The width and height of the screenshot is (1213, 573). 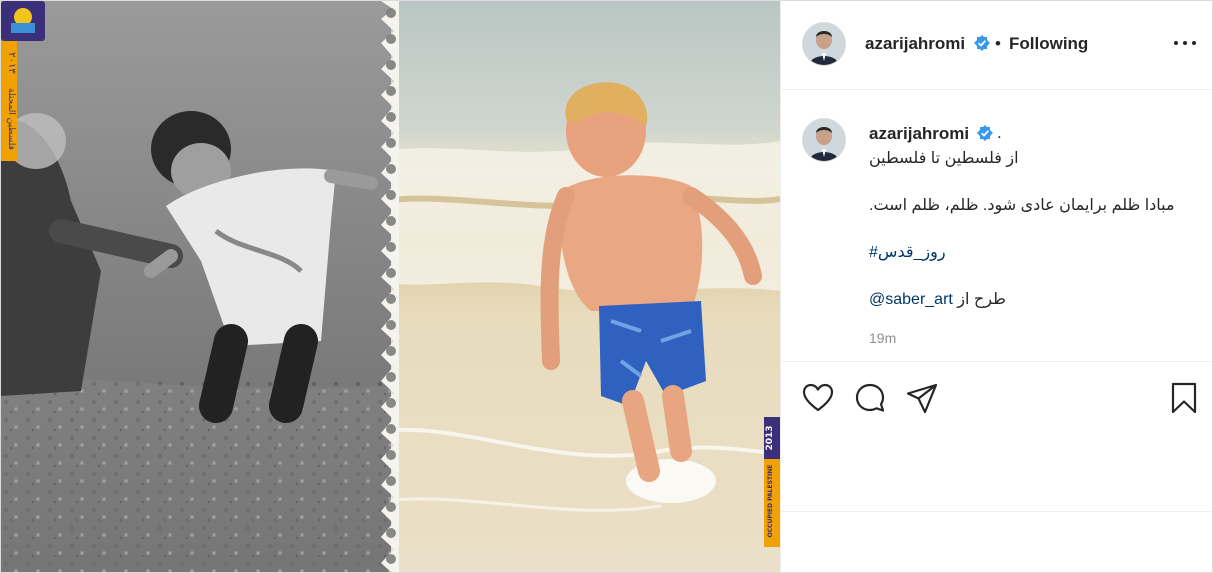 What do you see at coordinates (11, 63) in the screenshot?
I see `stamp-year-left: ۲۰۱۳` at bounding box center [11, 63].